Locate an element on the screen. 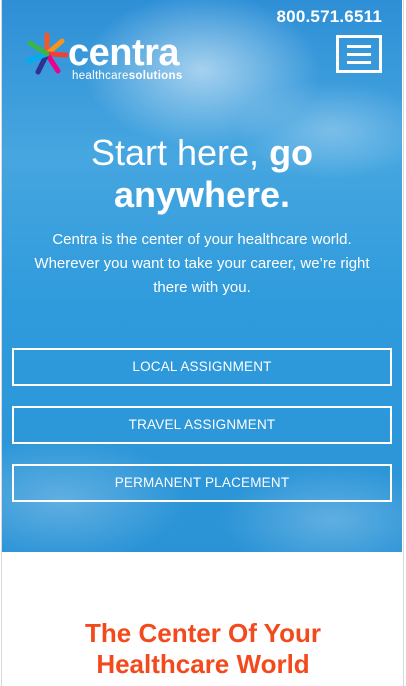 Image resolution: width=406 pixels, height=686 pixels. travel-assignment-button: TRAVEL ASSIGNMENT is located at coordinates (202, 425).